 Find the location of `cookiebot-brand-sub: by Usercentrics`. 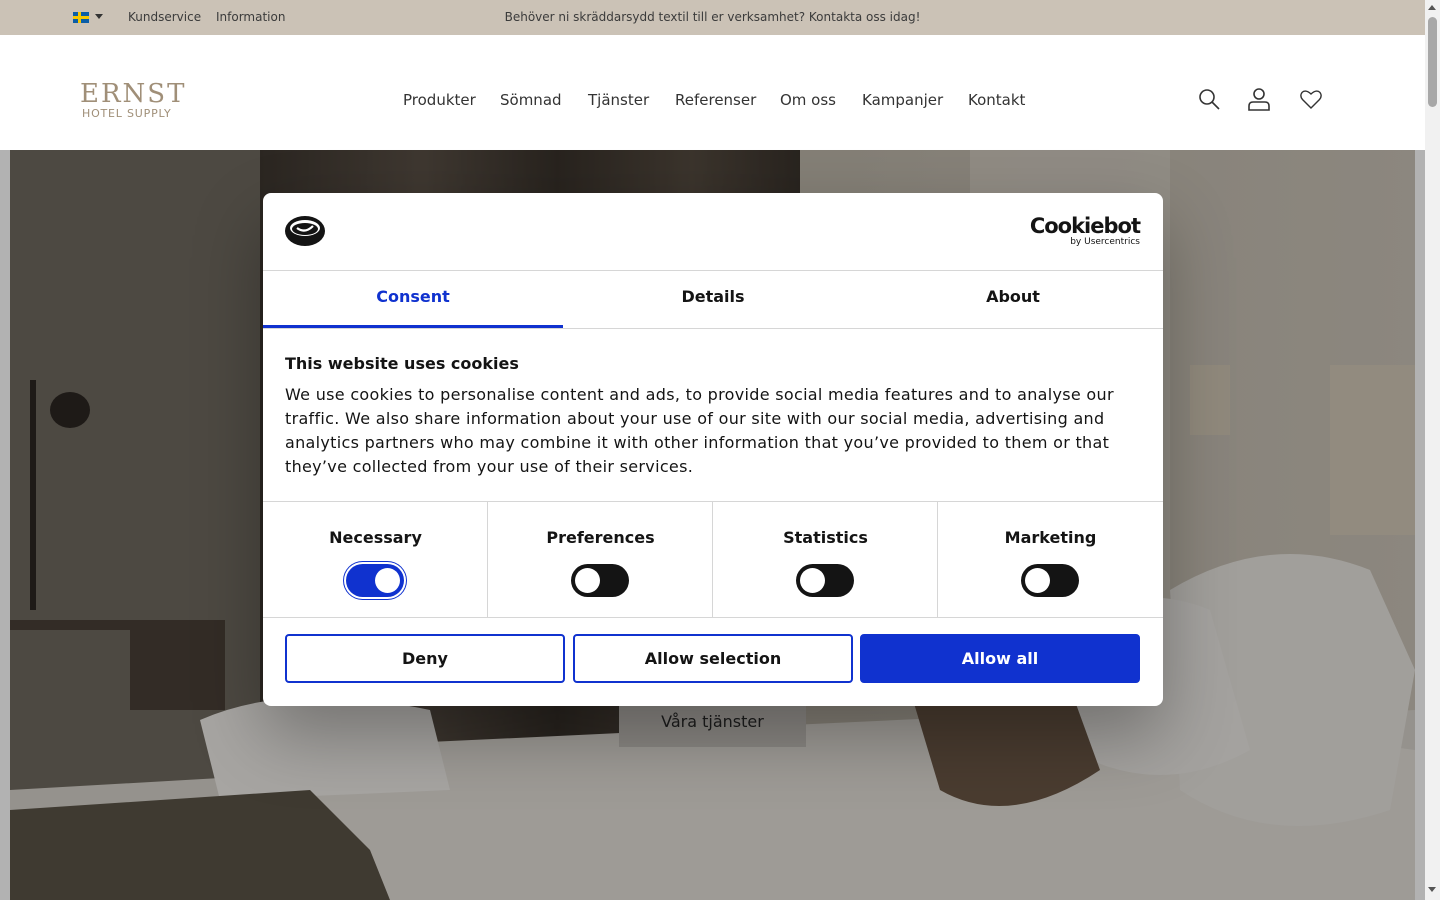

cookiebot-brand-sub: by Usercentrics is located at coordinates (1105, 242).